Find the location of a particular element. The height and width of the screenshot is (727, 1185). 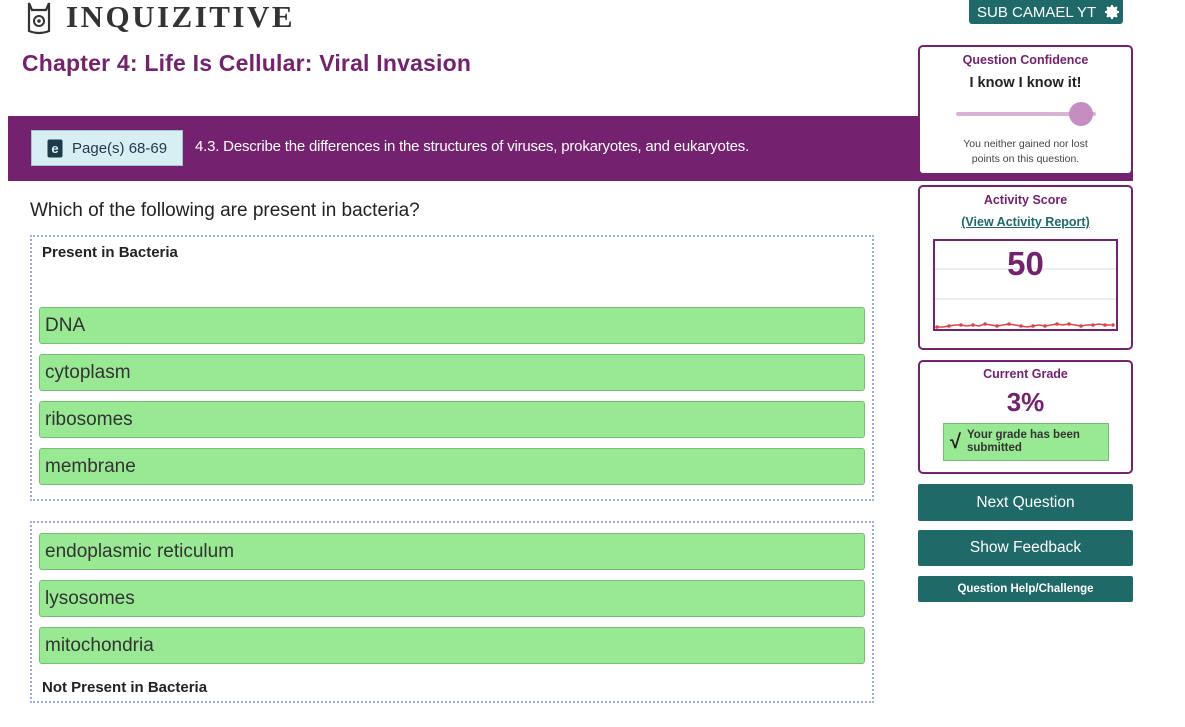

activity-score-value: 50 is located at coordinates (1025, 263).